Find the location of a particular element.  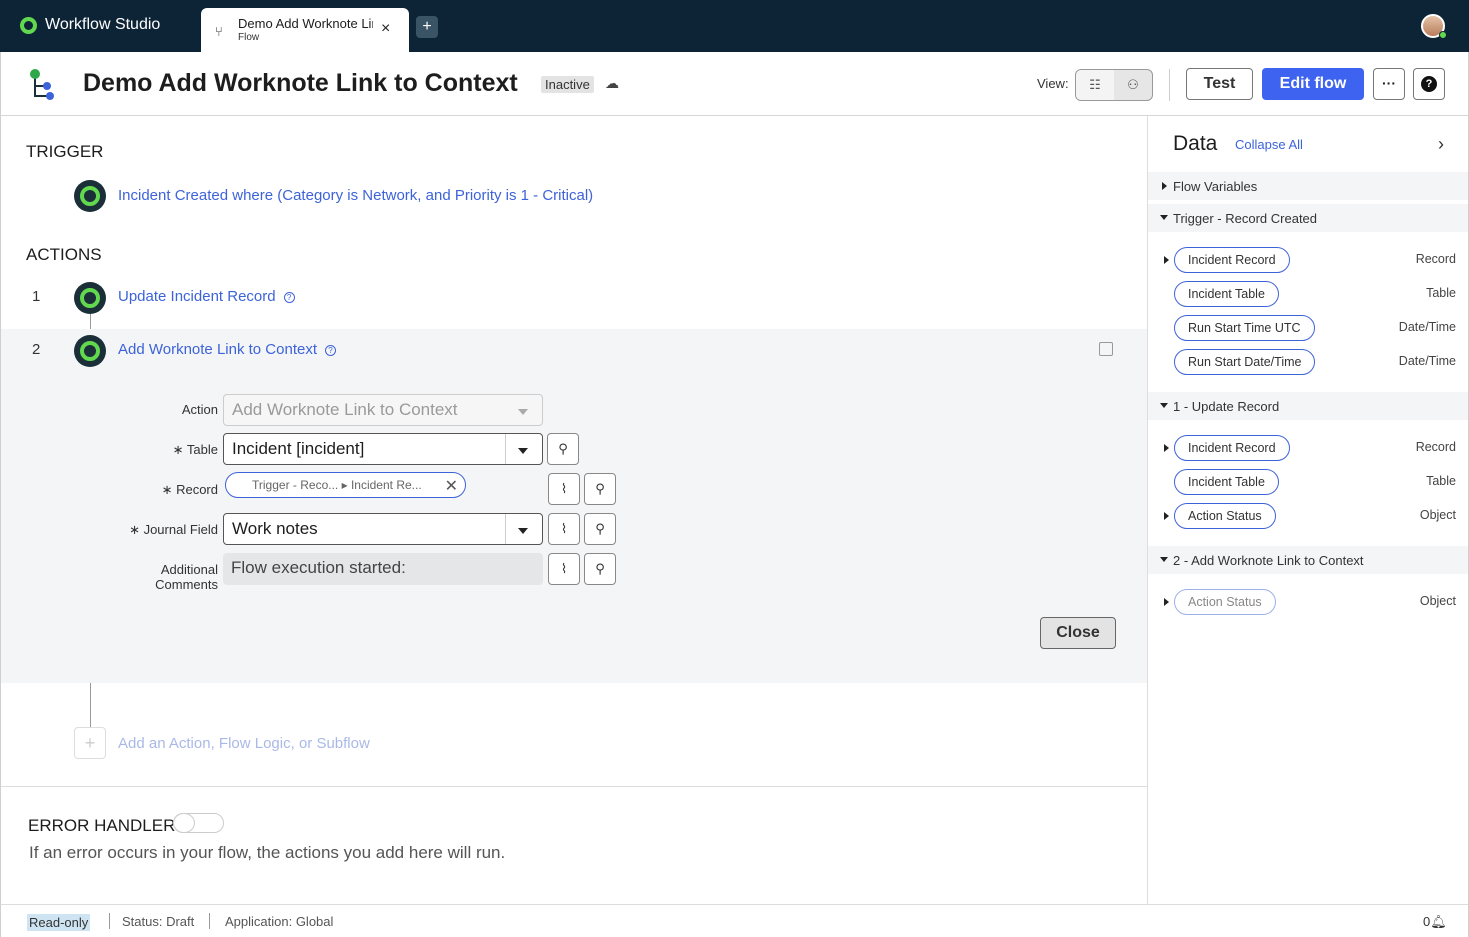

table-select: Incident [incident] is located at coordinates (383, 449).